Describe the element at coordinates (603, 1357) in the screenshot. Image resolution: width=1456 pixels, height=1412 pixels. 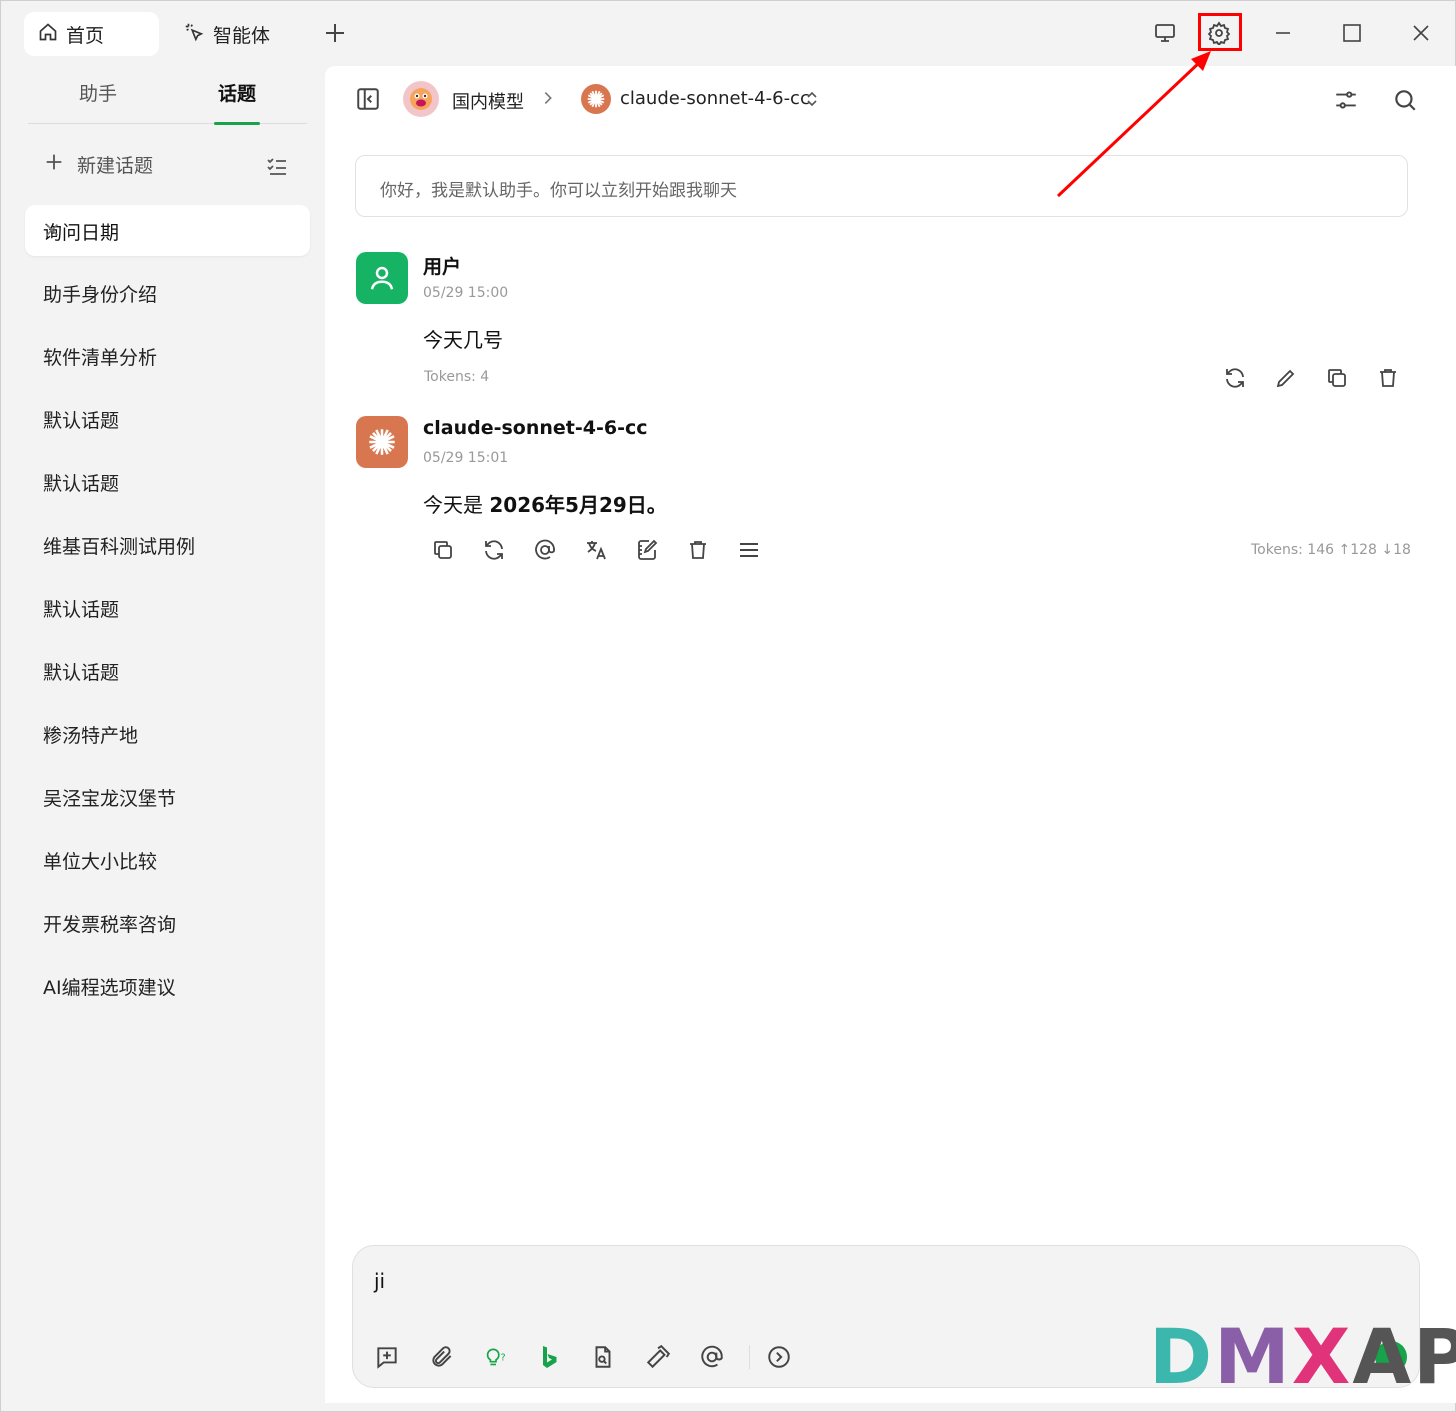
I see `document-search-icon` at that location.